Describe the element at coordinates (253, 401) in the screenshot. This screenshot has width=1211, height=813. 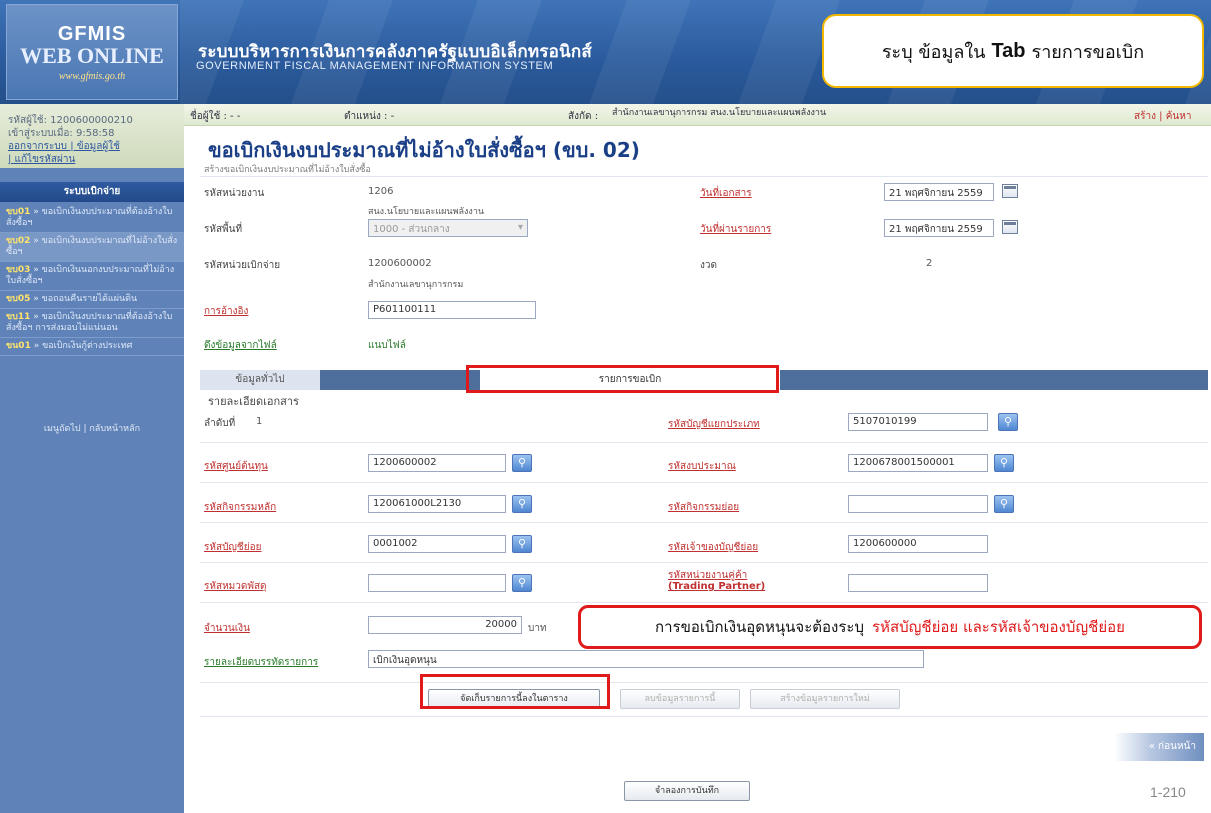
I see `detail-section-title: รายละเอียดเอกสาร` at that location.